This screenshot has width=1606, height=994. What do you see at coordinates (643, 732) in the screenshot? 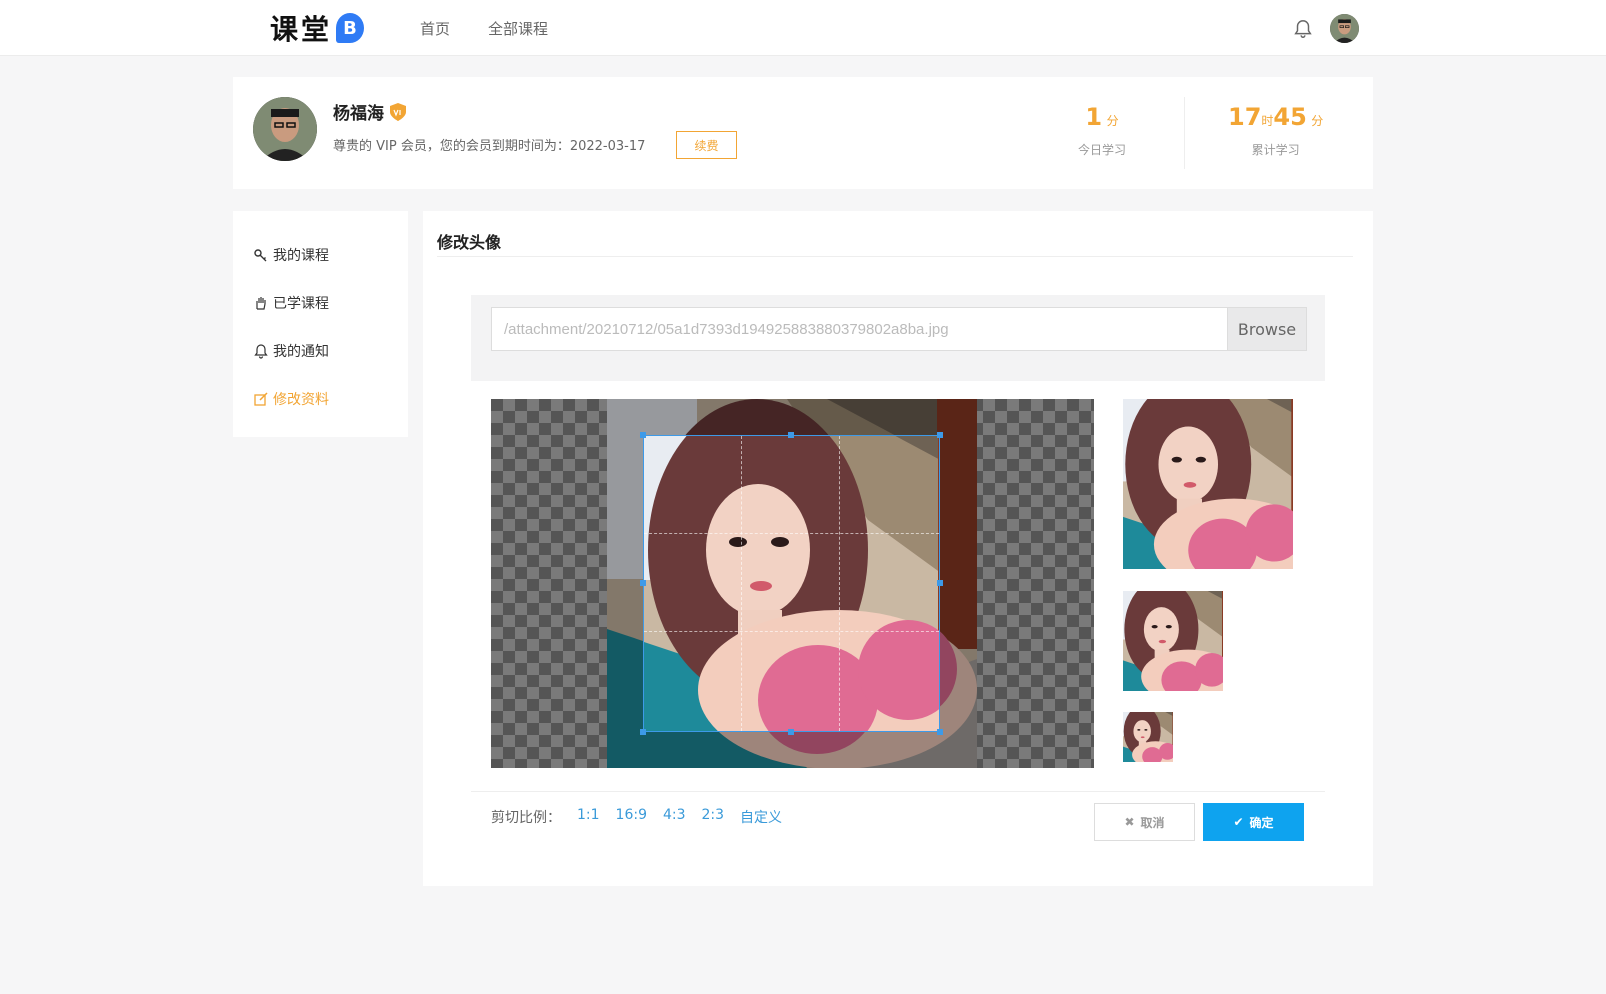
I see `crop-handle-sw` at bounding box center [643, 732].